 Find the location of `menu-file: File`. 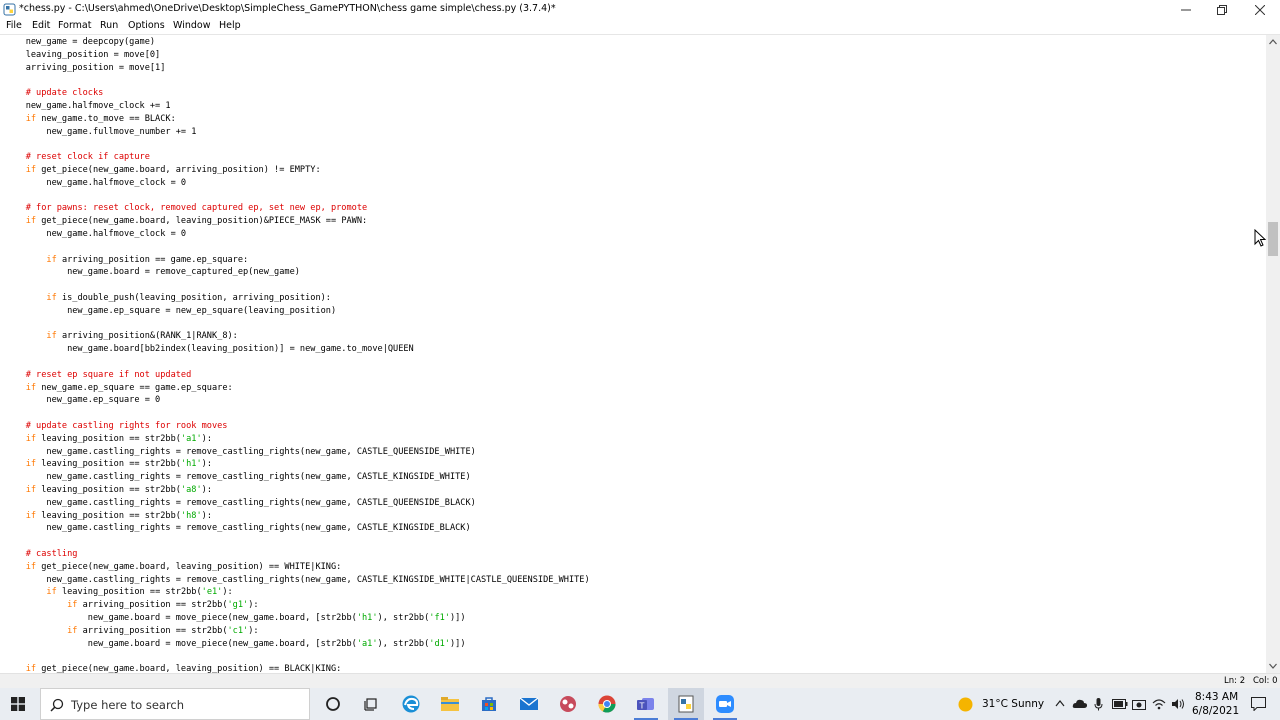

menu-file: File is located at coordinates (14, 25).